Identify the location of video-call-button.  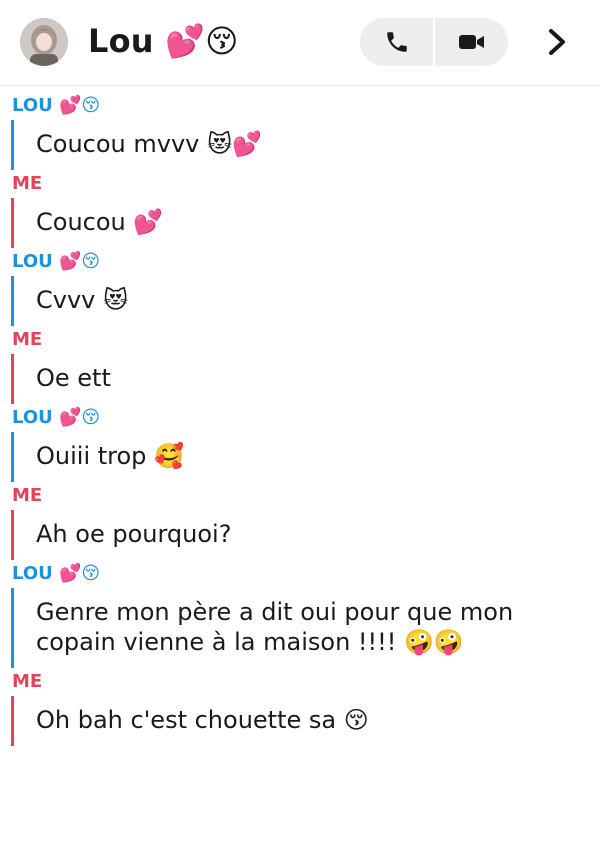
(471, 42).